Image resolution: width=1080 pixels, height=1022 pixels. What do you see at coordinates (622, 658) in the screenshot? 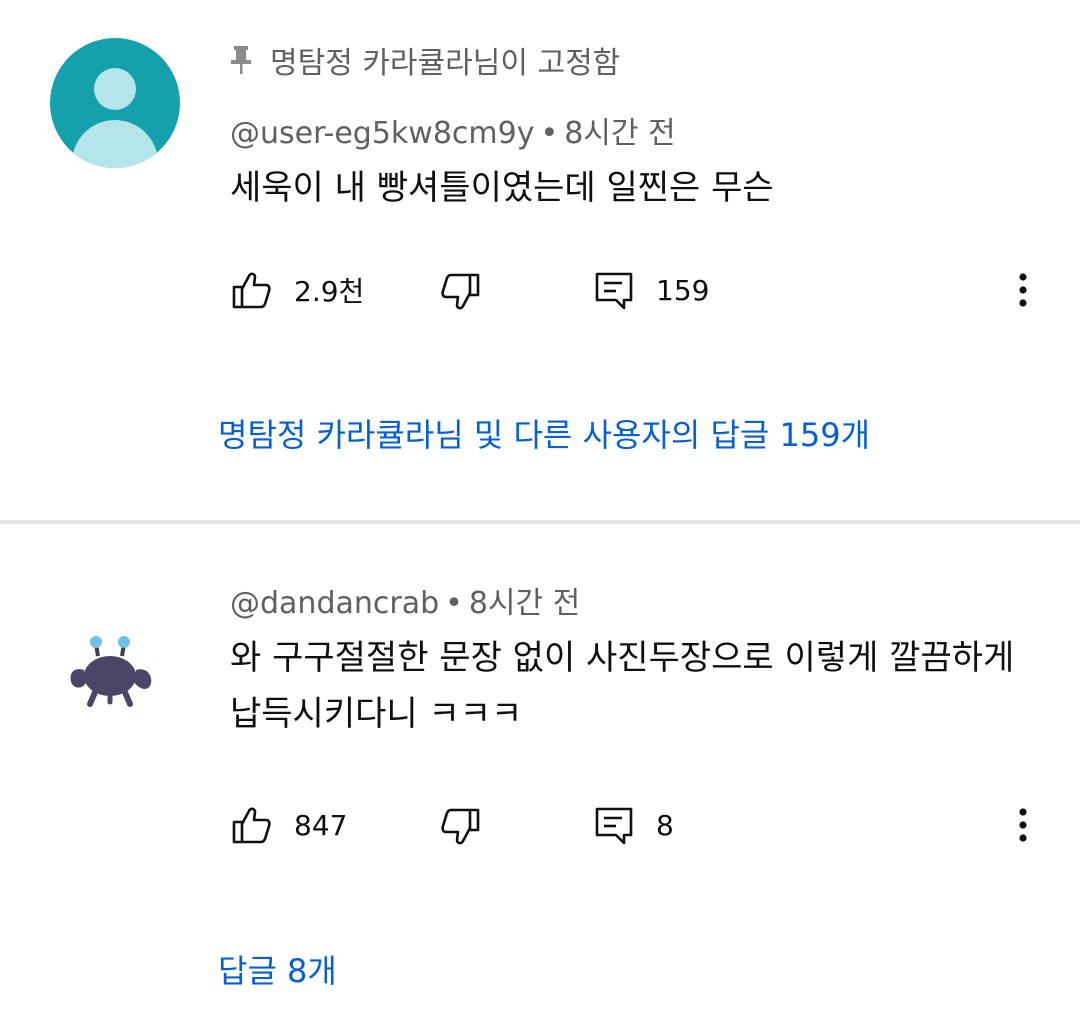
I see `comment-text-line: 와 구구절절한 문장 없이 사진두장으로 이렇게 깔끔하게` at bounding box center [622, 658].